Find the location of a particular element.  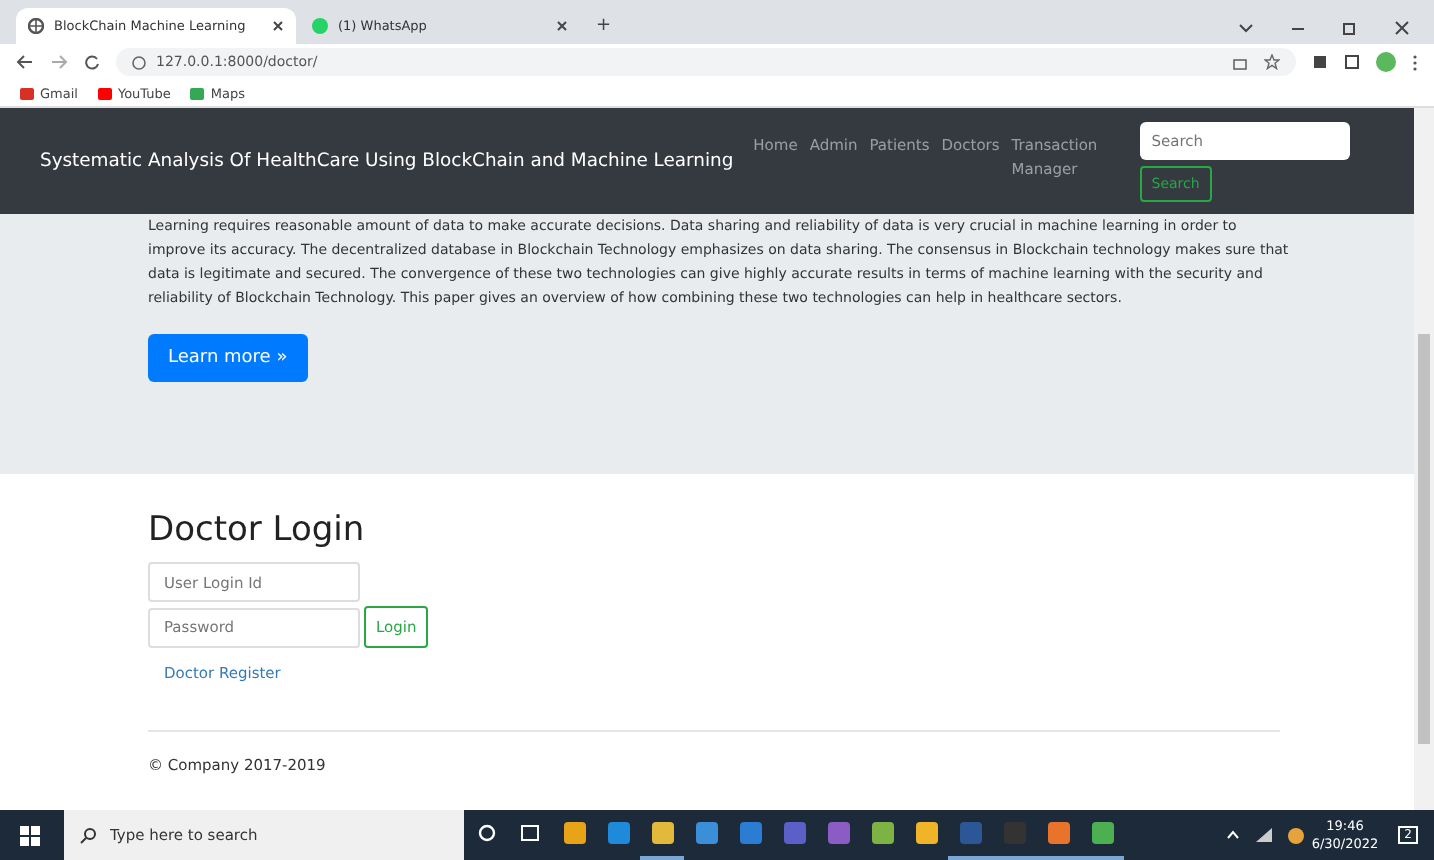

learn-more-button: Learn more » is located at coordinates (228, 358).